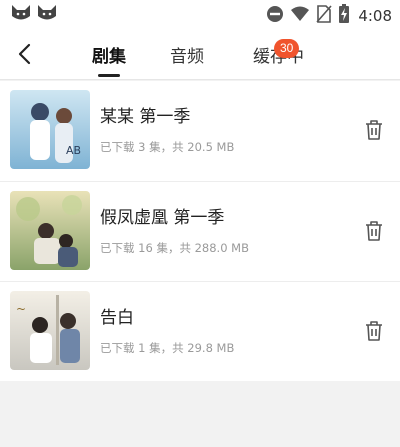 Image resolution: width=400 pixels, height=447 pixels. I want to click on top-header: 剧集 音频 缓存中 30, so click(200, 54).